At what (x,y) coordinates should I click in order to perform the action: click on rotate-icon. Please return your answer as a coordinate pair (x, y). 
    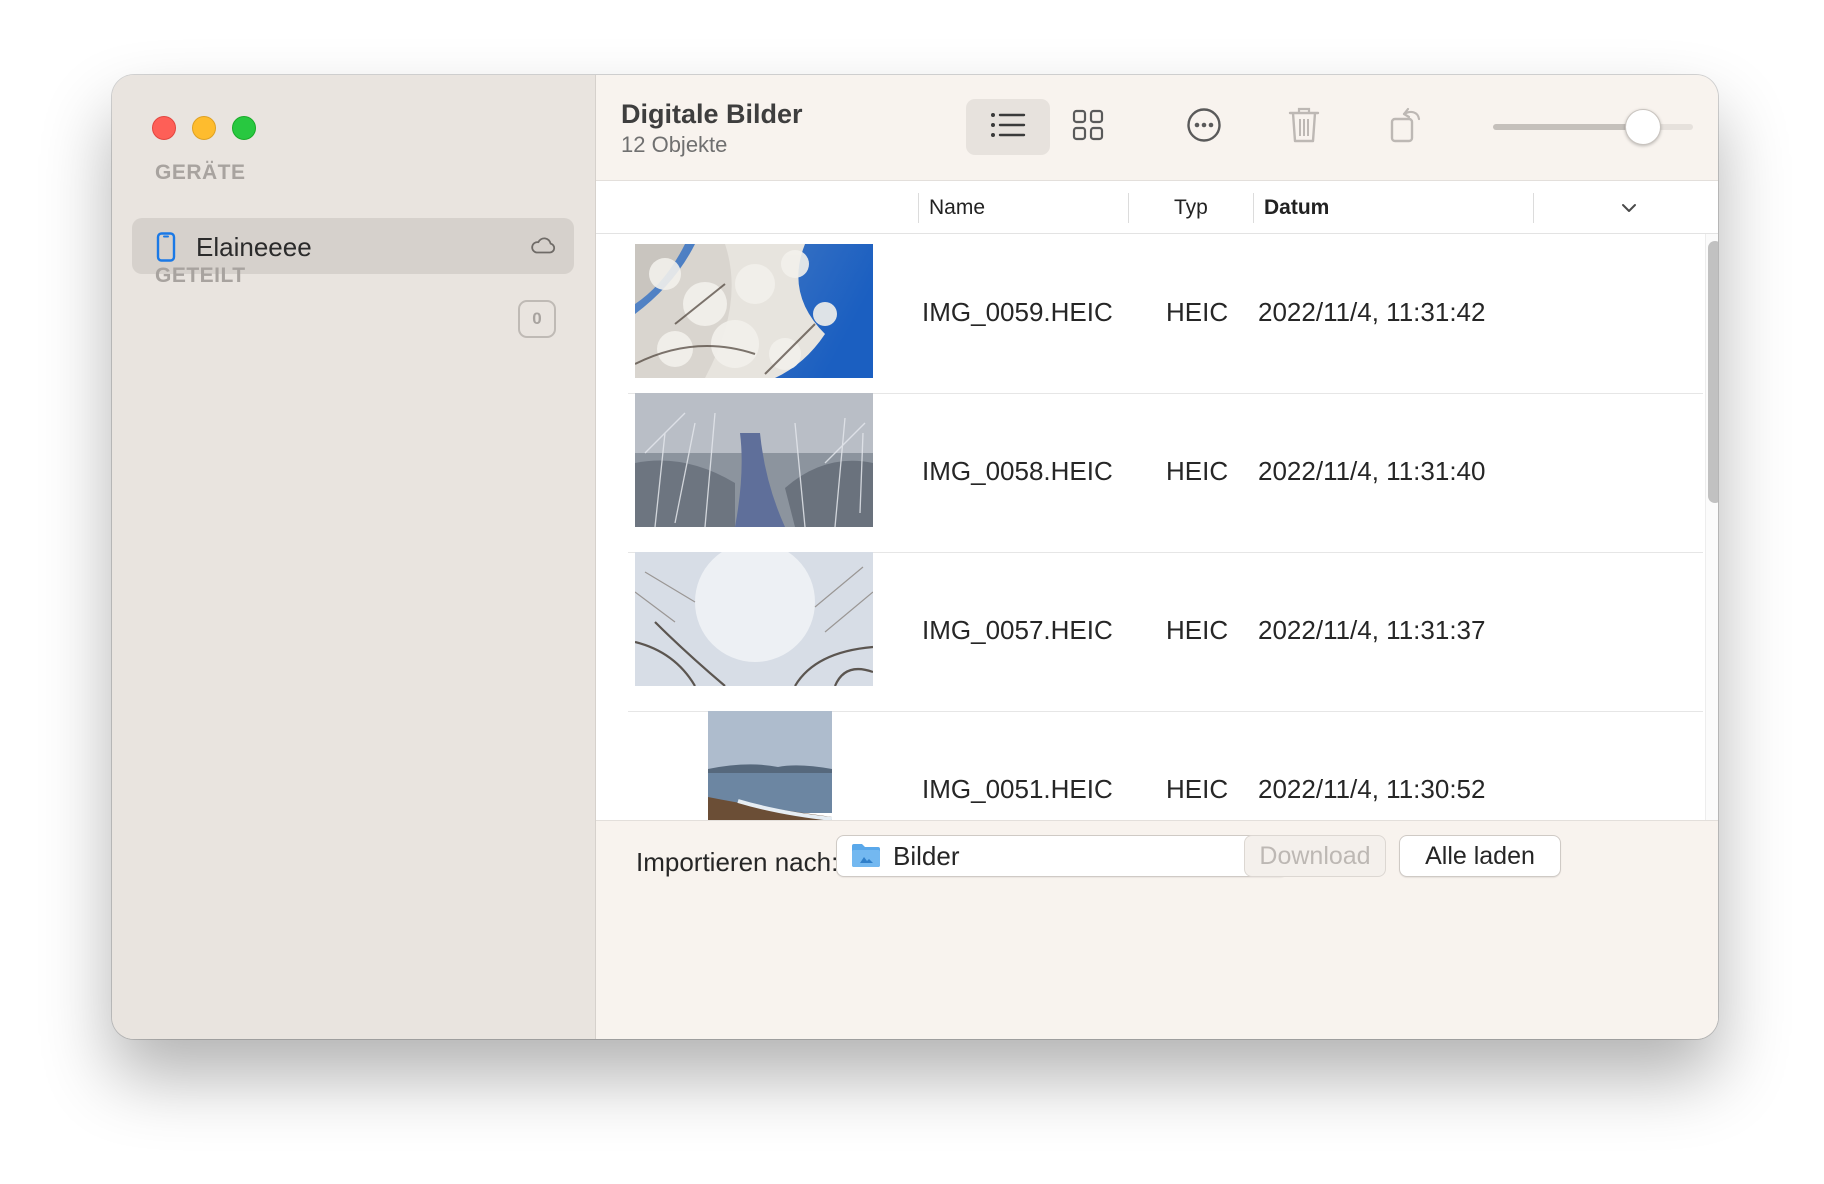
    Looking at the image, I should click on (1406, 127).